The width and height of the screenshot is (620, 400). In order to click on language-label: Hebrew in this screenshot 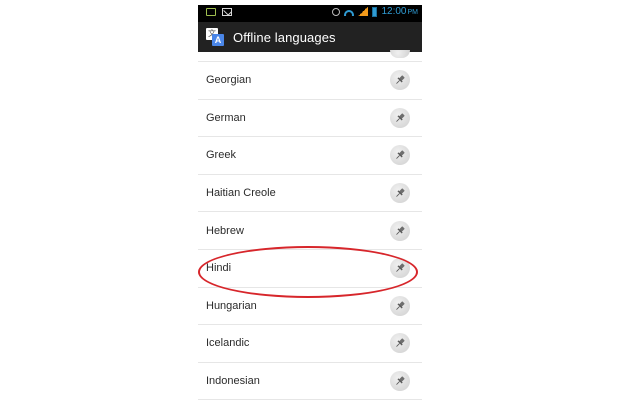, I will do `click(225, 230)`.